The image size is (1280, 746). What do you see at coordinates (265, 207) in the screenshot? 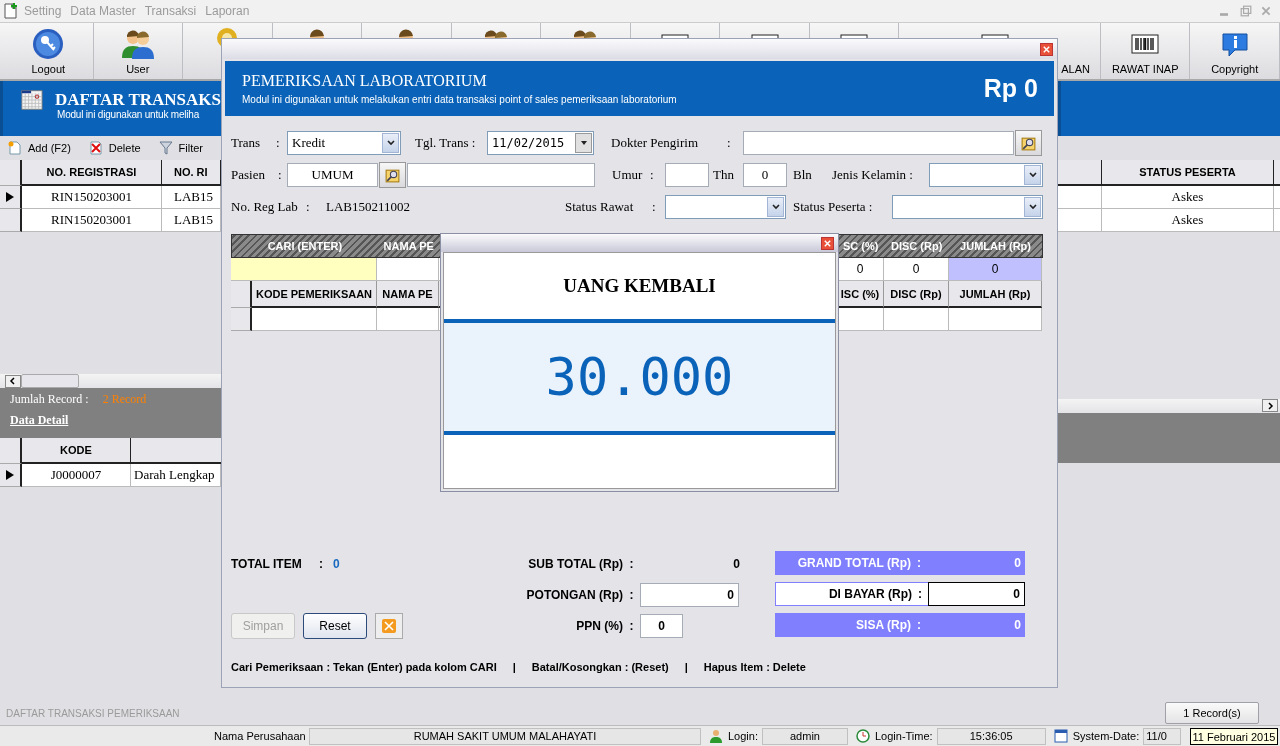
I see `field-label: No. Reg Lab` at bounding box center [265, 207].